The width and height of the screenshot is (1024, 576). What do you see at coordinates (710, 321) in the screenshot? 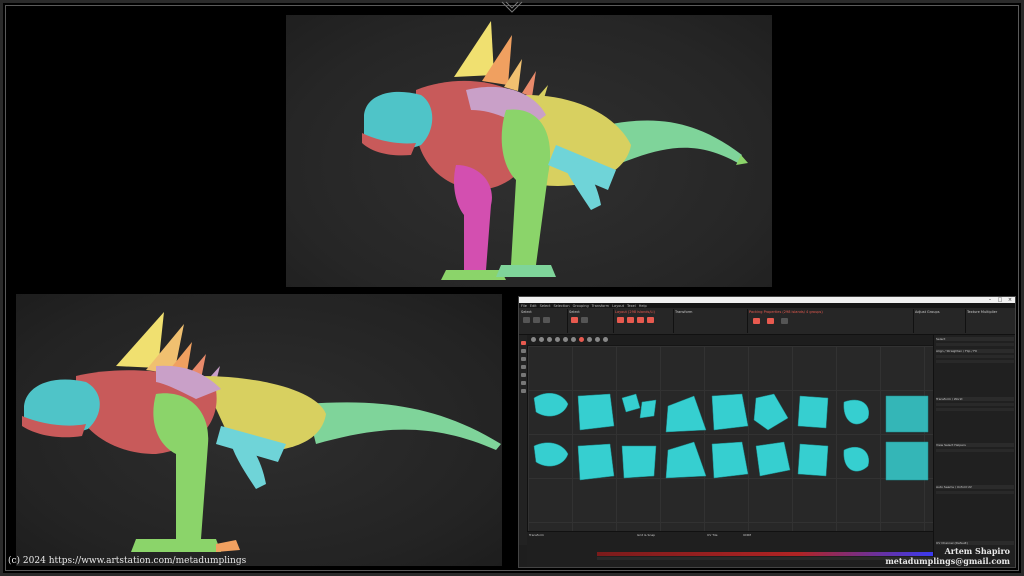
I see `toolbar-group-packing: Transform` at bounding box center [710, 321].